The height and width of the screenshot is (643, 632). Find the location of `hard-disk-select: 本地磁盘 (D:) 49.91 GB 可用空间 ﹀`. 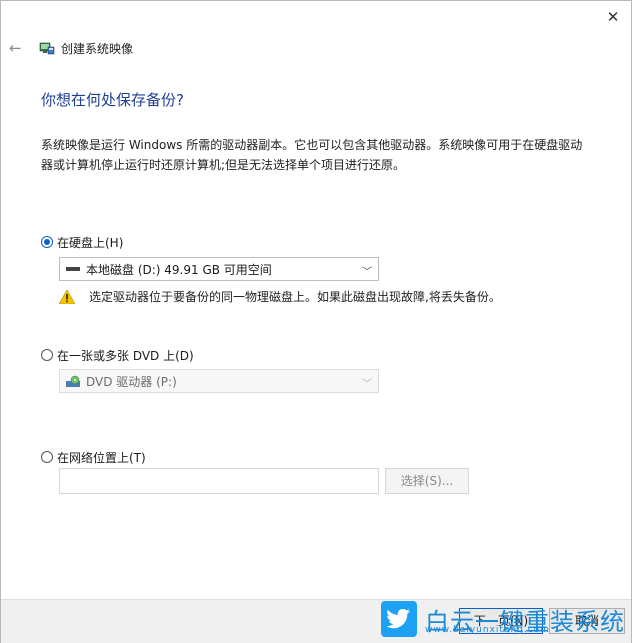

hard-disk-select: 本地磁盘 (D:) 49.91 GB 可用空间 ﹀ is located at coordinates (219, 269).